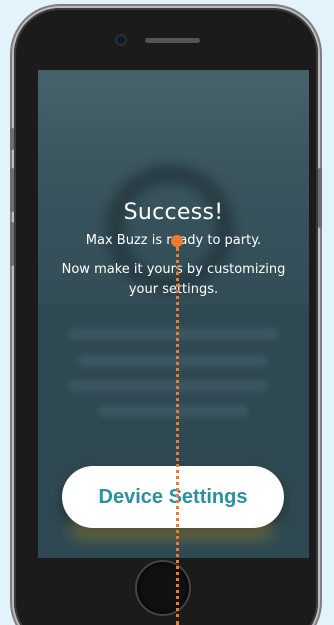 The height and width of the screenshot is (625, 334). I want to click on annotation-dotted-line, so click(177, 436).